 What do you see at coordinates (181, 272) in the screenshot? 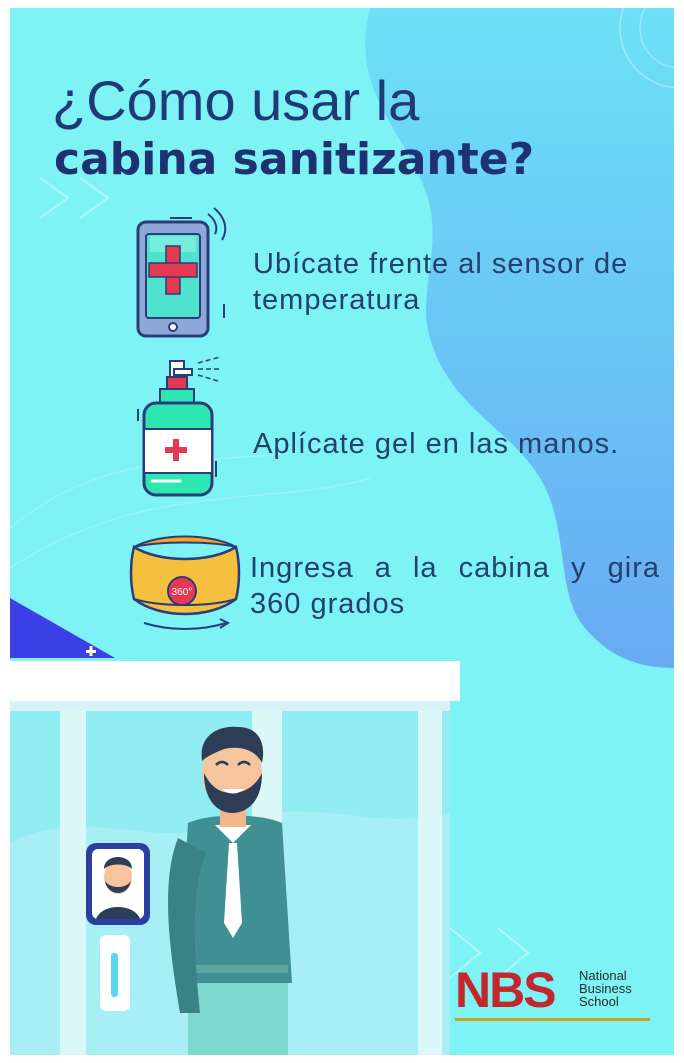
I see `phone-thermometer-icon` at bounding box center [181, 272].